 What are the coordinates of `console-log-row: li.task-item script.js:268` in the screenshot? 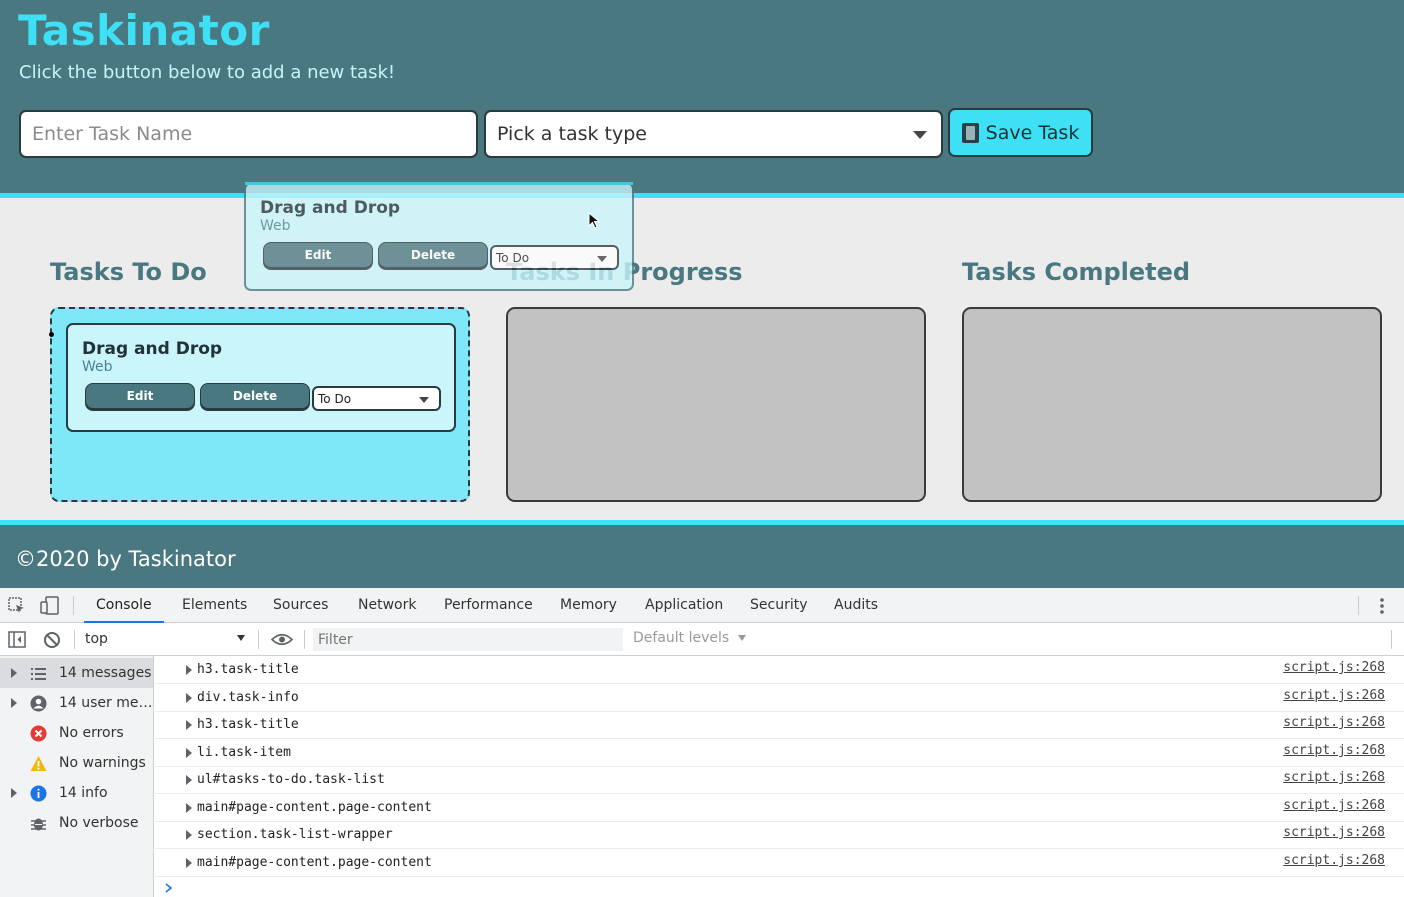 It's located at (779, 753).